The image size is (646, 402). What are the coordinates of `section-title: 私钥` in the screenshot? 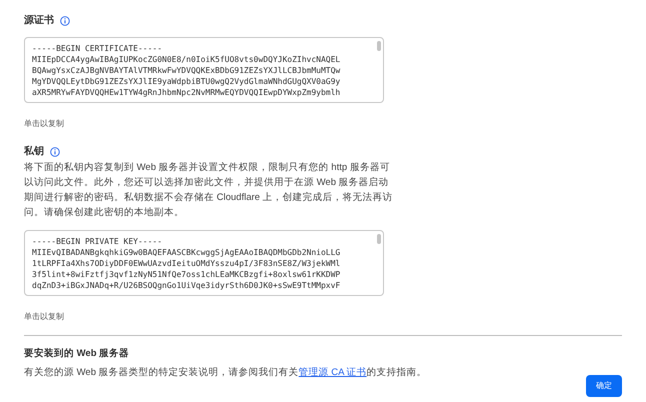 It's located at (34, 151).